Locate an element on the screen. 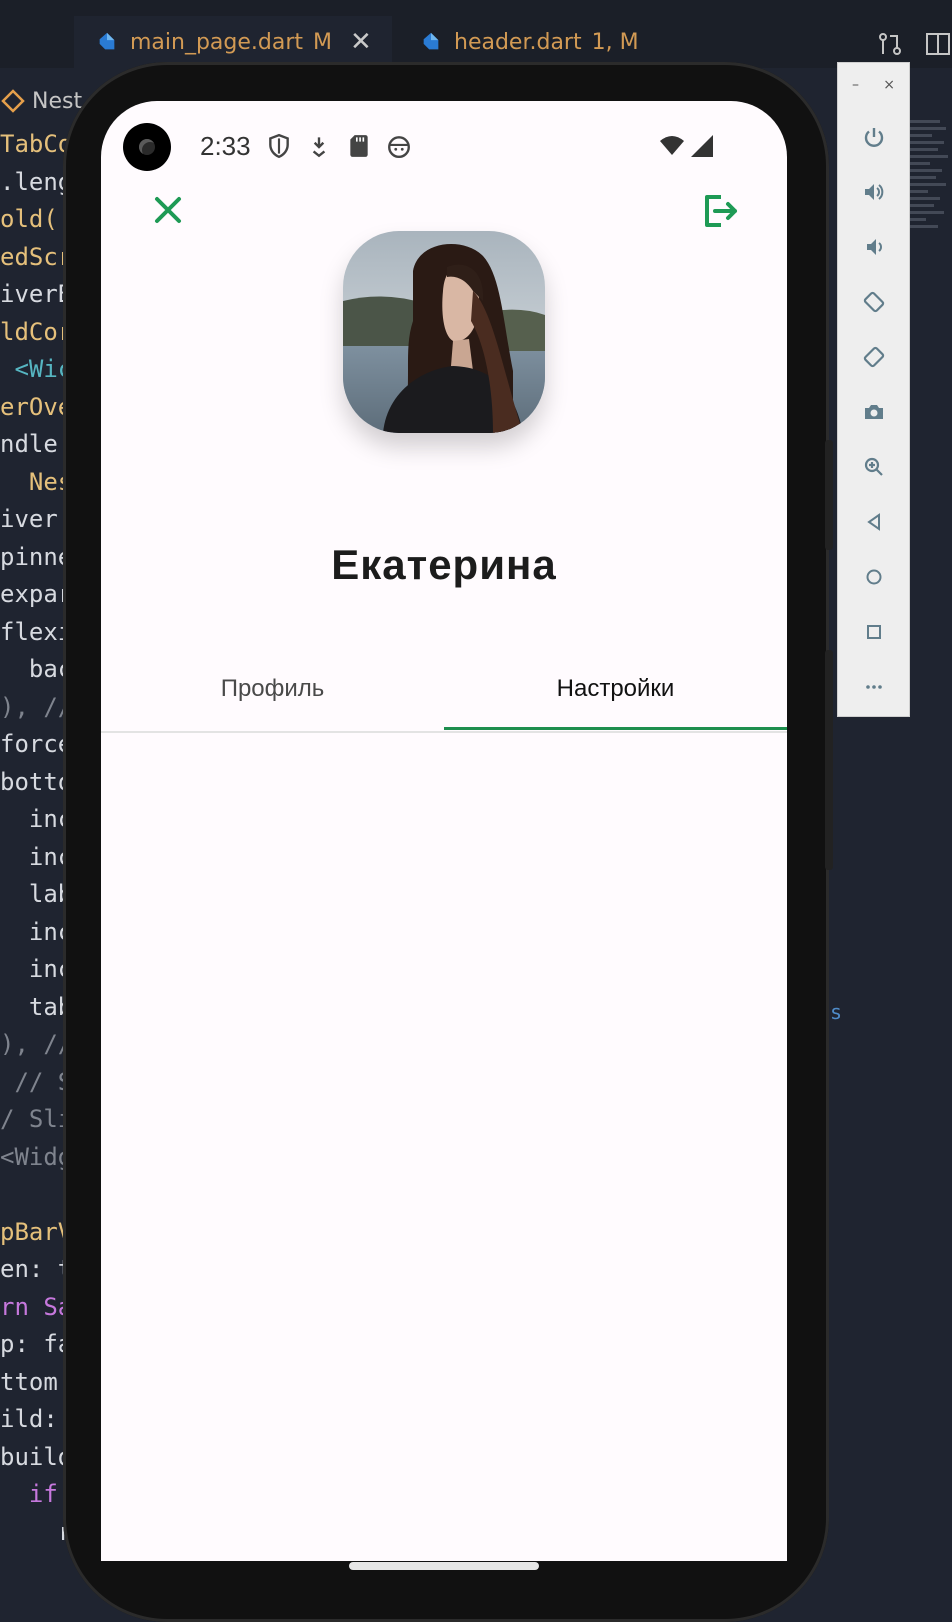 The image size is (952, 1622). wifi-icon is located at coordinates (672, 145).